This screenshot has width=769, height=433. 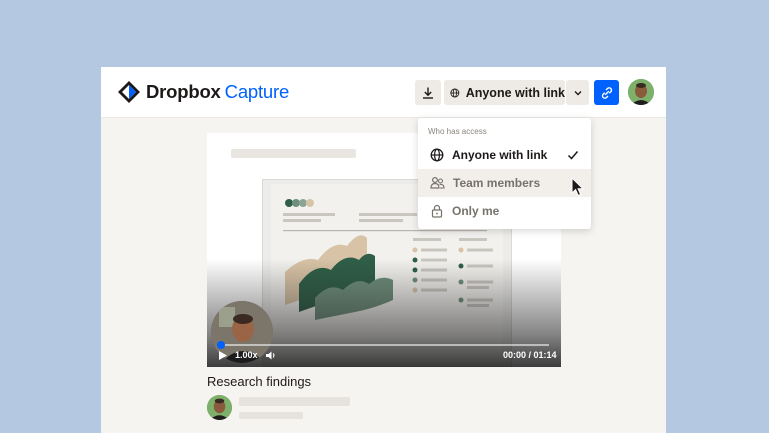 What do you see at coordinates (504, 211) in the screenshot?
I see `access-option-only-me: Only me` at bounding box center [504, 211].